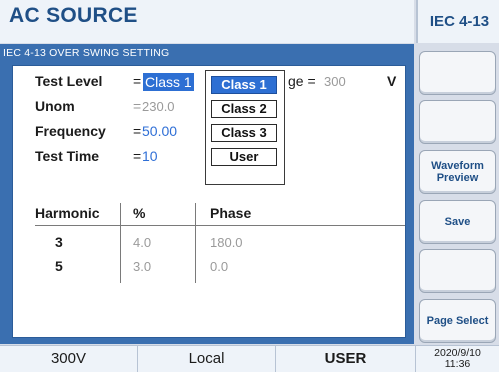  What do you see at coordinates (457, 222) in the screenshot?
I see `save-button: Save` at bounding box center [457, 222].